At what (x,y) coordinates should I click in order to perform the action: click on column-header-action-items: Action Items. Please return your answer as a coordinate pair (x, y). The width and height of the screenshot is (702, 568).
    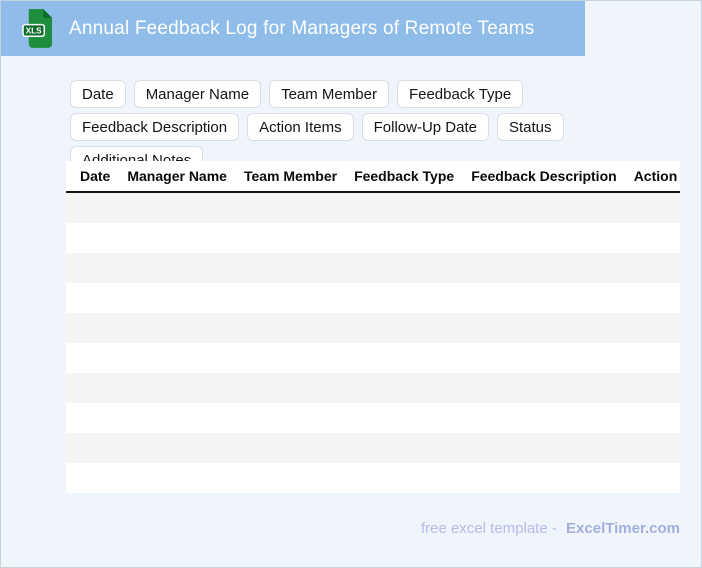
    Looking at the image, I should click on (656, 176).